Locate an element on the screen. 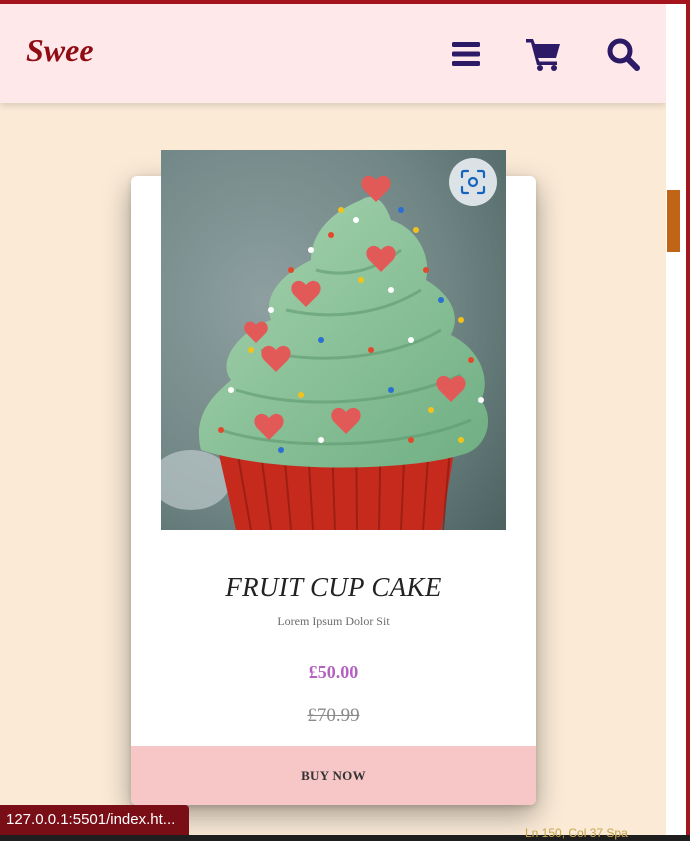 This screenshot has height=841, width=690. buy-now-button: BUY NOW is located at coordinates (333, 775).